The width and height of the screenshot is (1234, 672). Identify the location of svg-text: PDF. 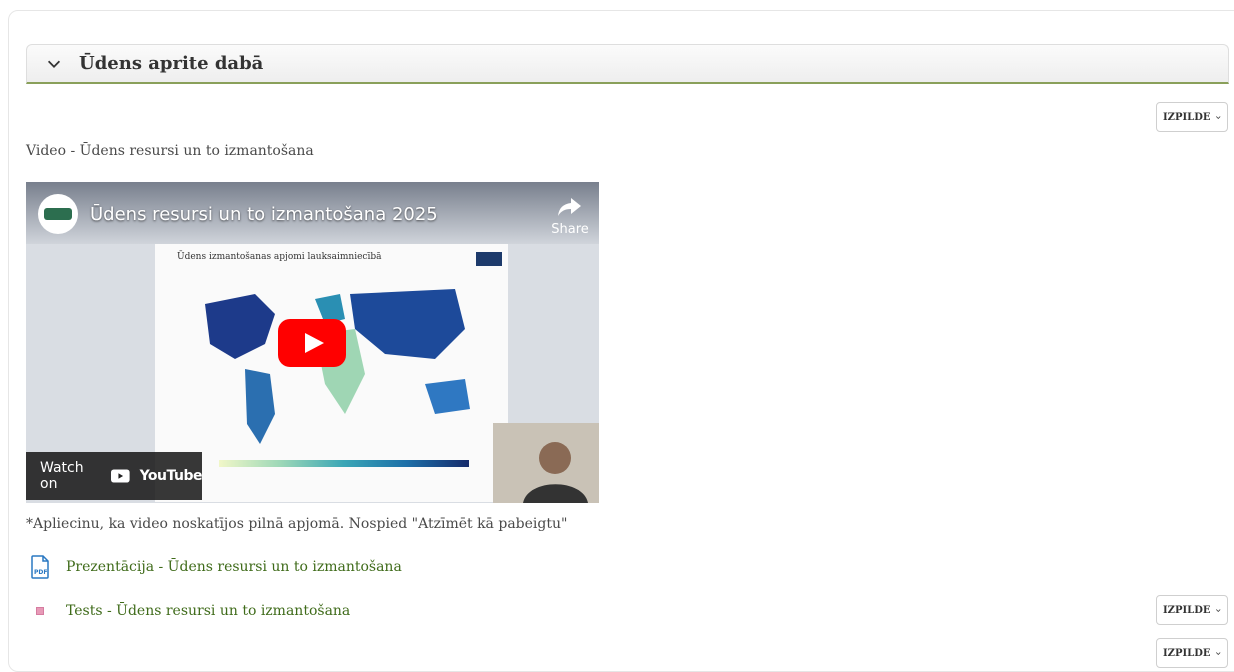
(40, 572).